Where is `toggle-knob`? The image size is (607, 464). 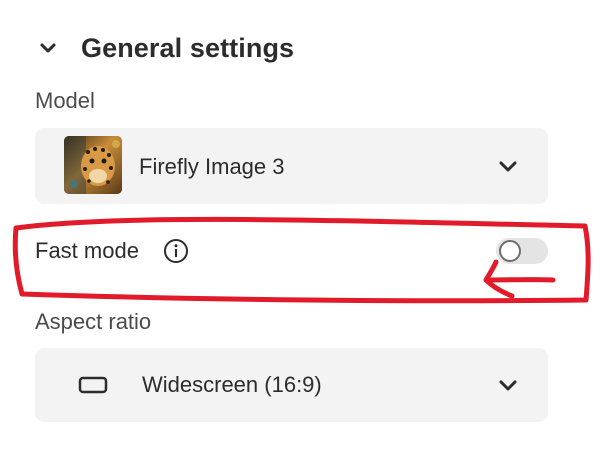 toggle-knob is located at coordinates (510, 251).